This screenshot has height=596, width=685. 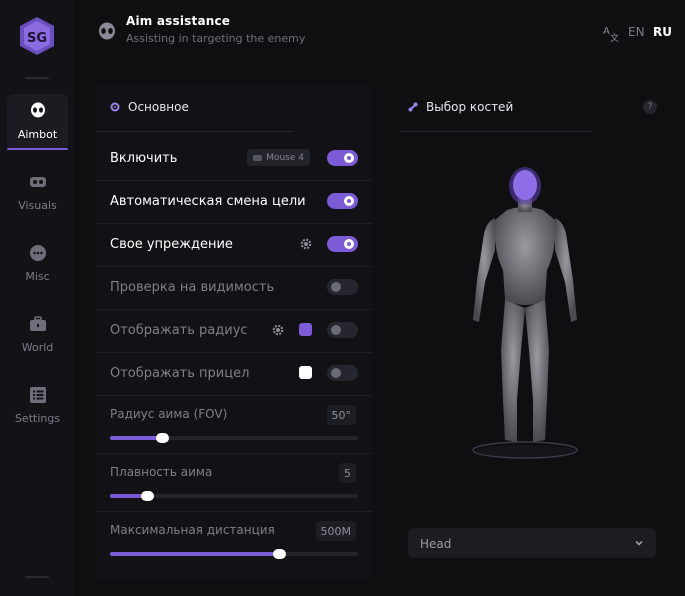 I want to click on show-crosshair-toggle, so click(x=342, y=373).